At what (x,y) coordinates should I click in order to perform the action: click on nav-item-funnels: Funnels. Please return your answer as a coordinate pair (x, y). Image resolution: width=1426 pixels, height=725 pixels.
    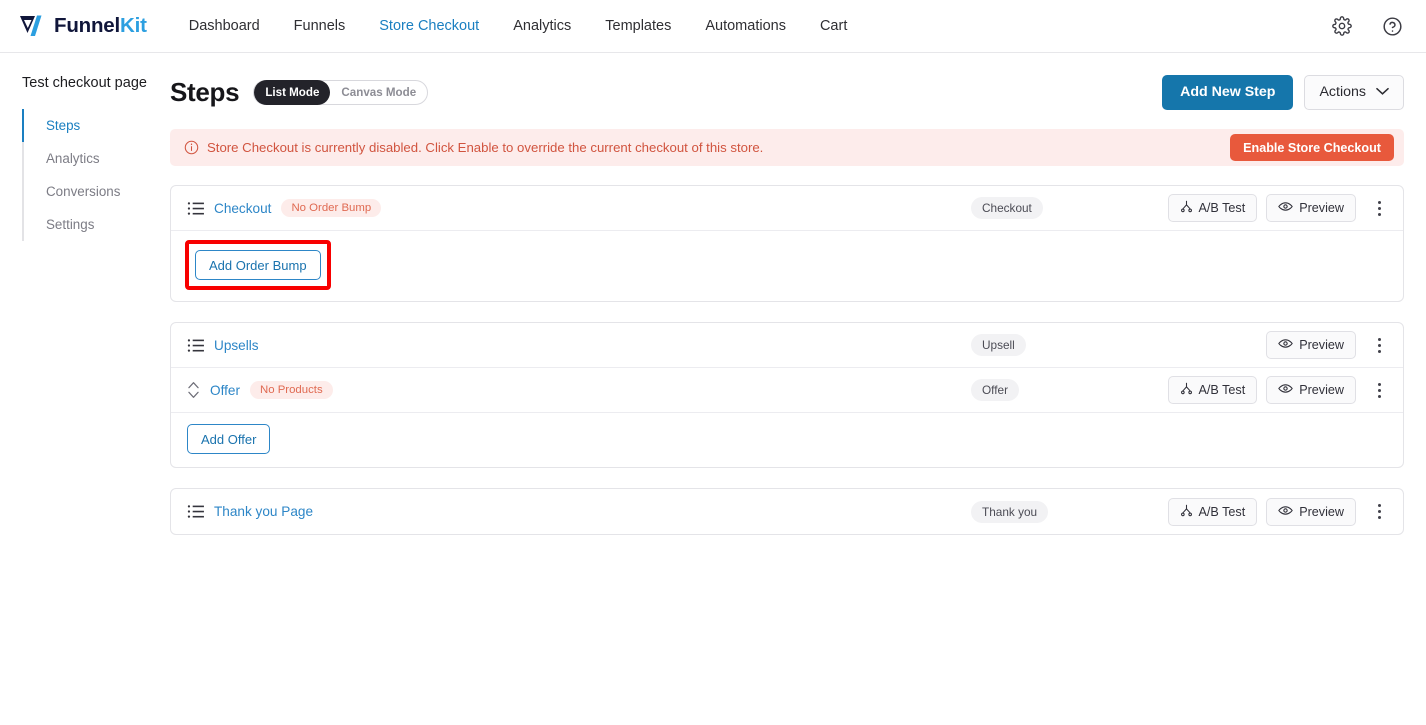
    Looking at the image, I should click on (320, 26).